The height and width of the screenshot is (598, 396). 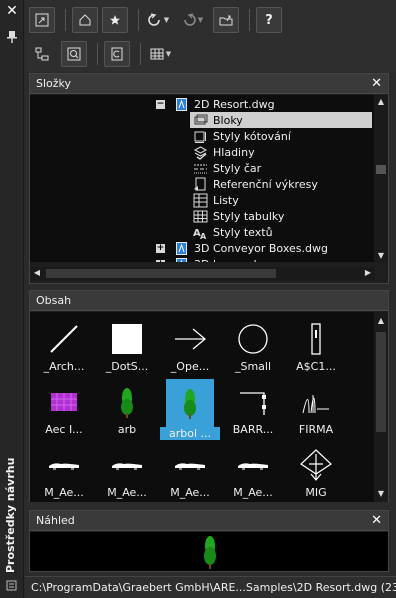 I want to click on blocks-icon, so click(x=200, y=120).